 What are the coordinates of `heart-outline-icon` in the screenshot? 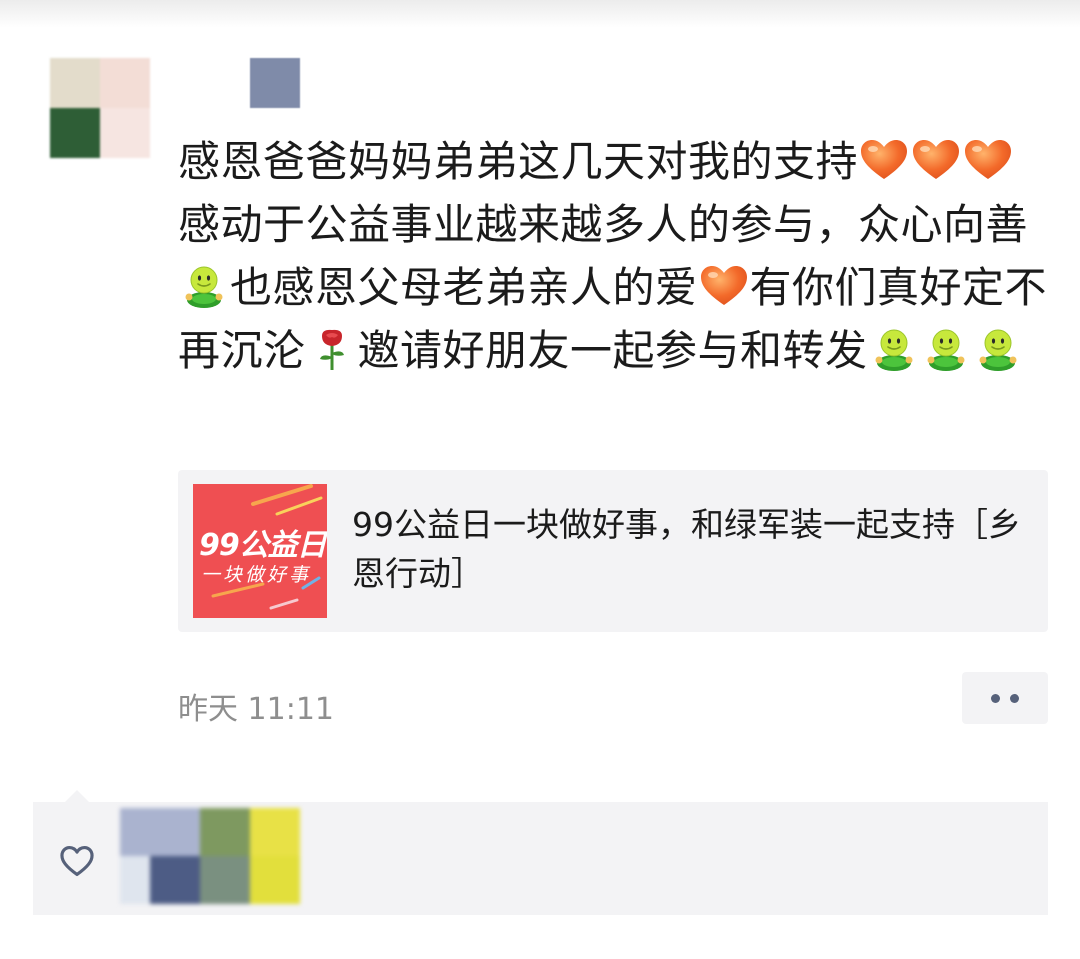 It's located at (77, 861).